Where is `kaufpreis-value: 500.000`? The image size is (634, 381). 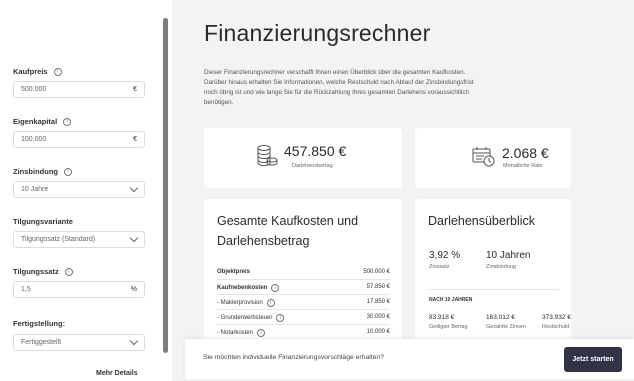 kaufpreis-value: 500.000 is located at coordinates (34, 89).